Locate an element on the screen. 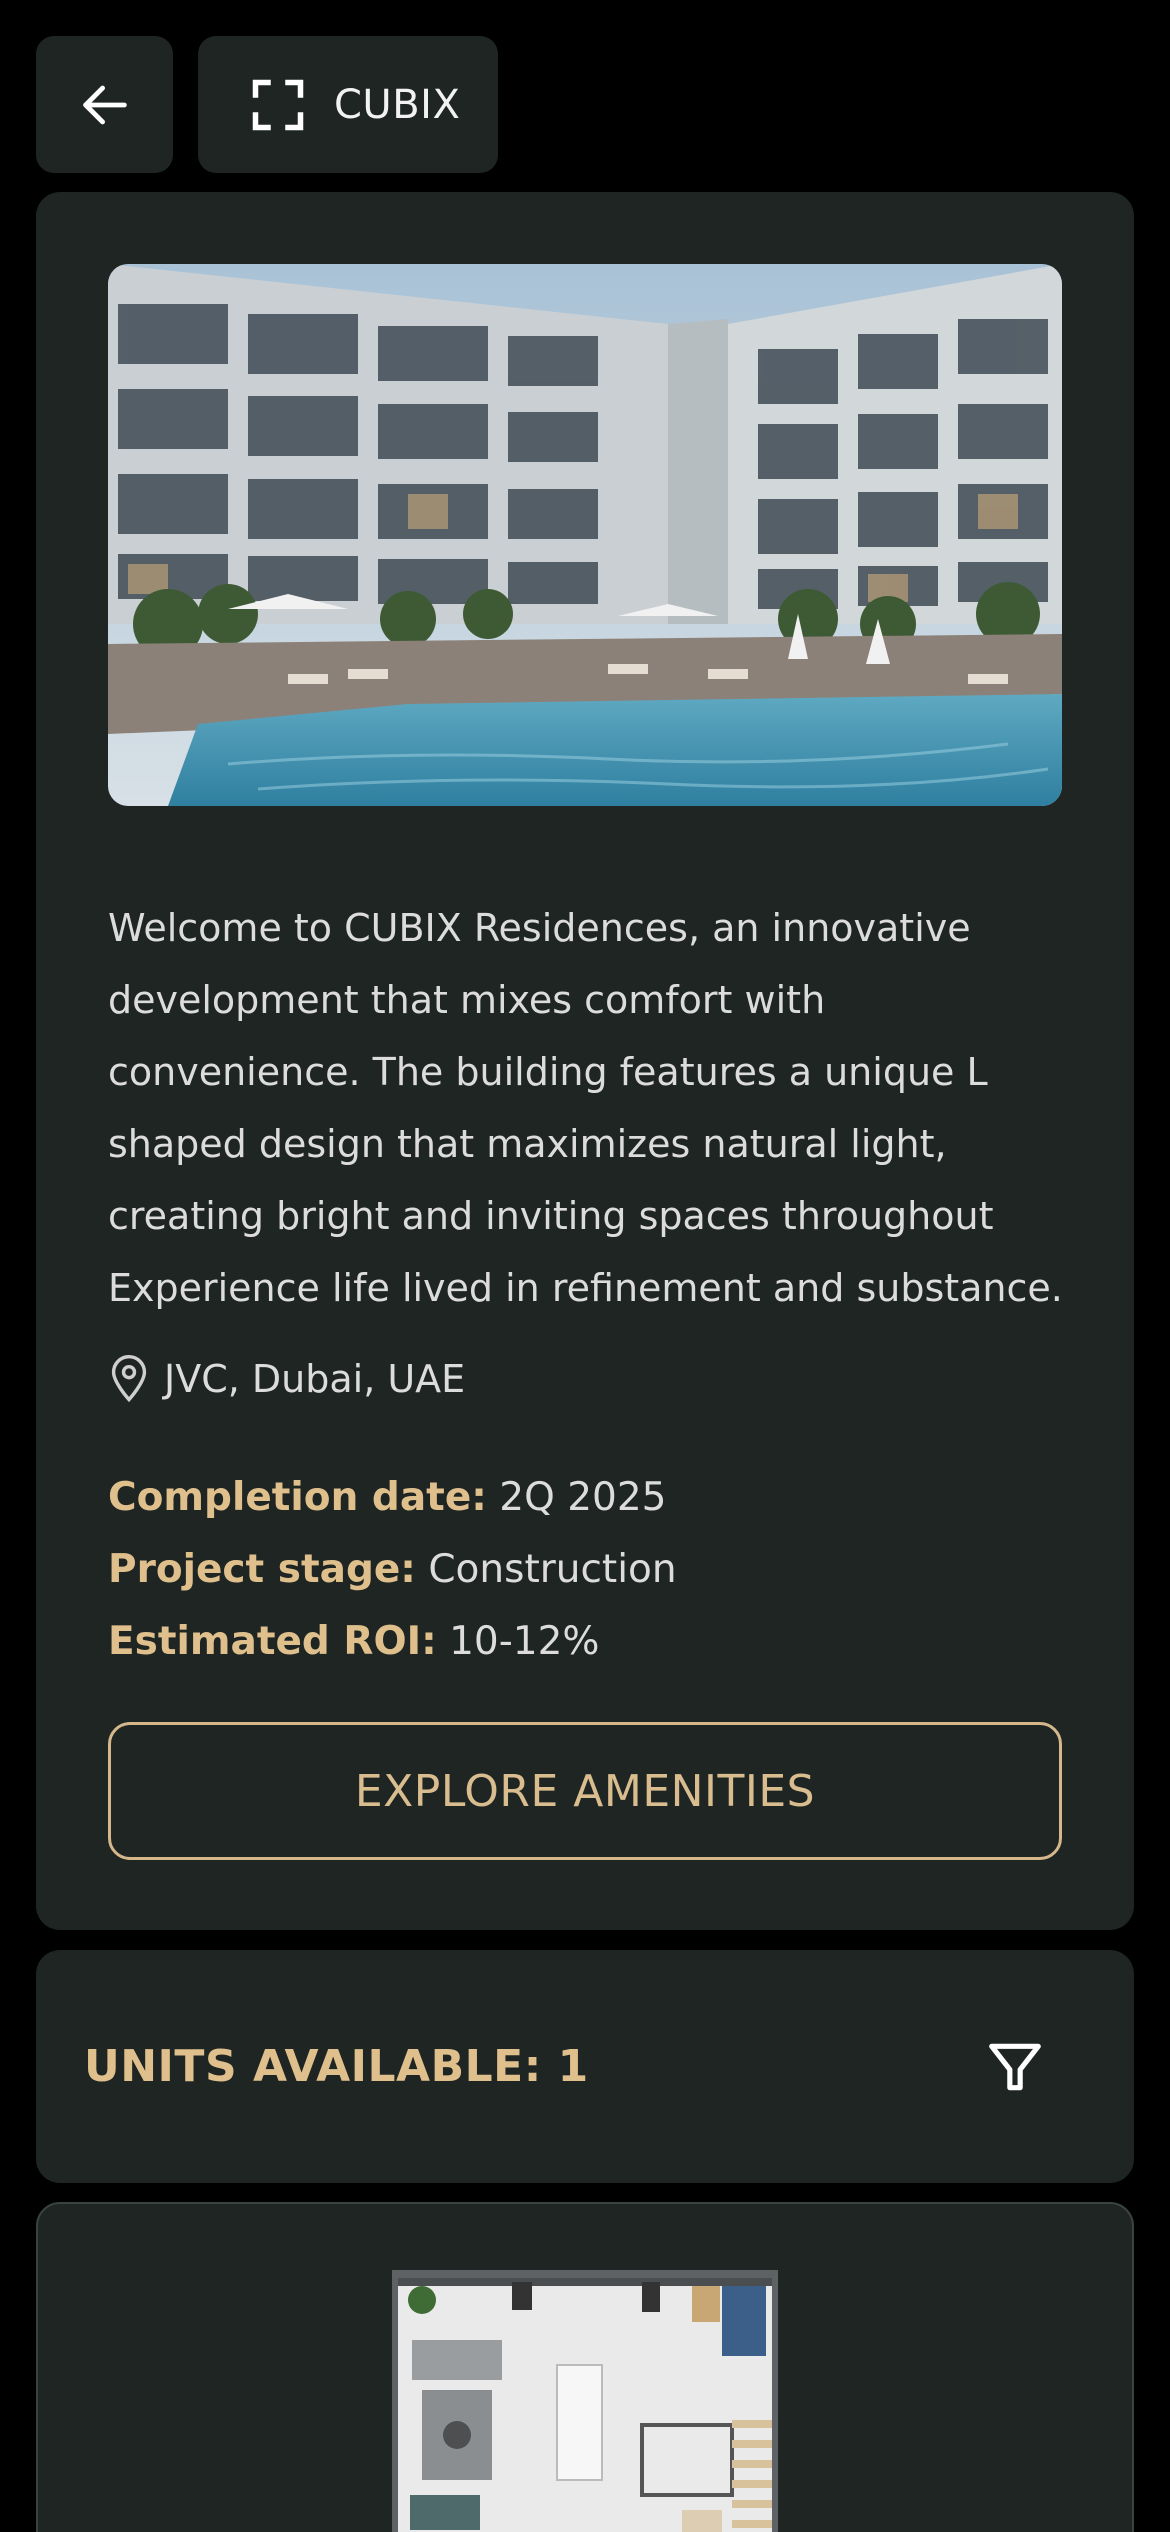  project-chip: CUBIX is located at coordinates (348, 104).